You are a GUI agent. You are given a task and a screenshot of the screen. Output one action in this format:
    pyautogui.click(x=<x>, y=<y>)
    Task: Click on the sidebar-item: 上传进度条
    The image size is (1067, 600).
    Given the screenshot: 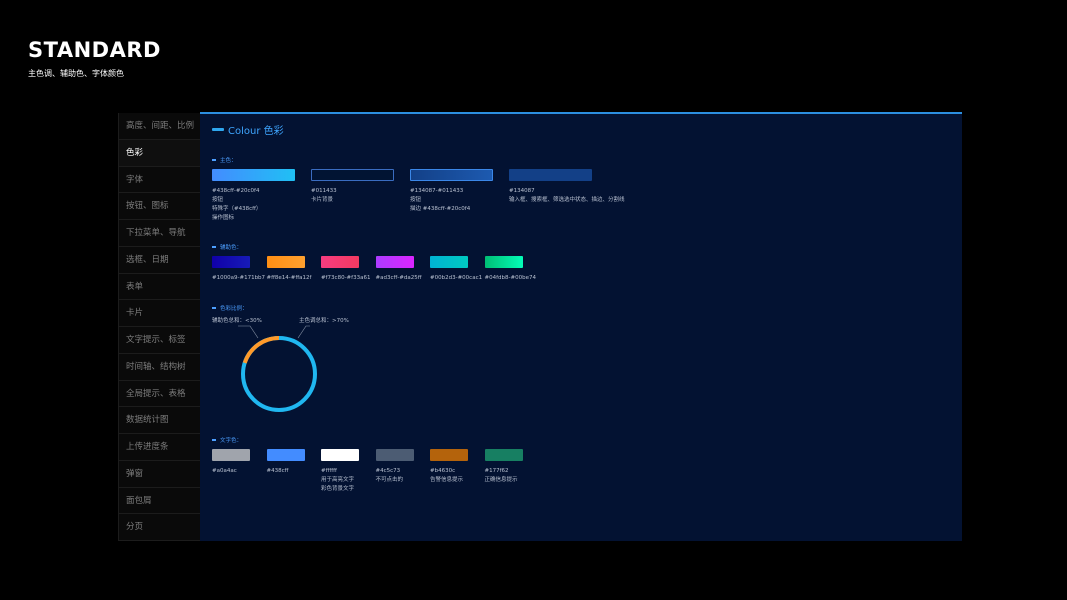 What is the action you would take?
    pyautogui.click(x=159, y=447)
    